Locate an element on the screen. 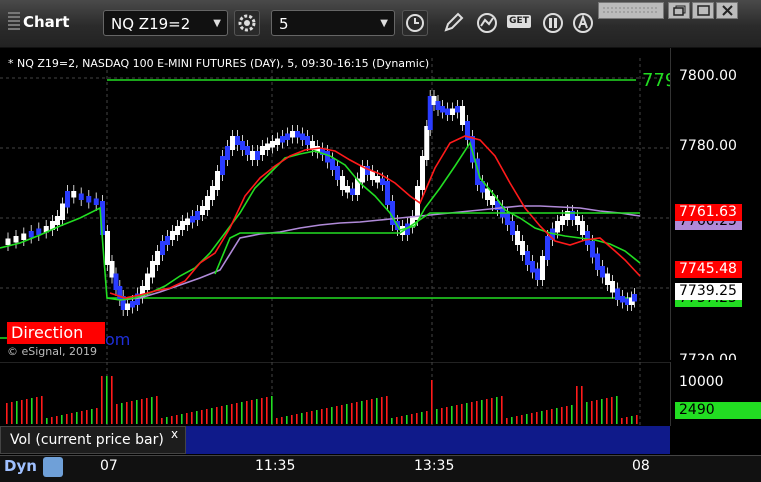  price-label: 7800.00 is located at coordinates (708, 76).